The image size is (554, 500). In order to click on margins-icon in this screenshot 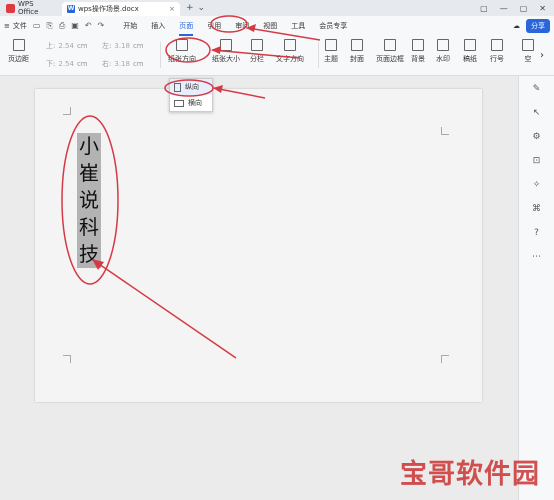, I will do `click(18, 45)`.